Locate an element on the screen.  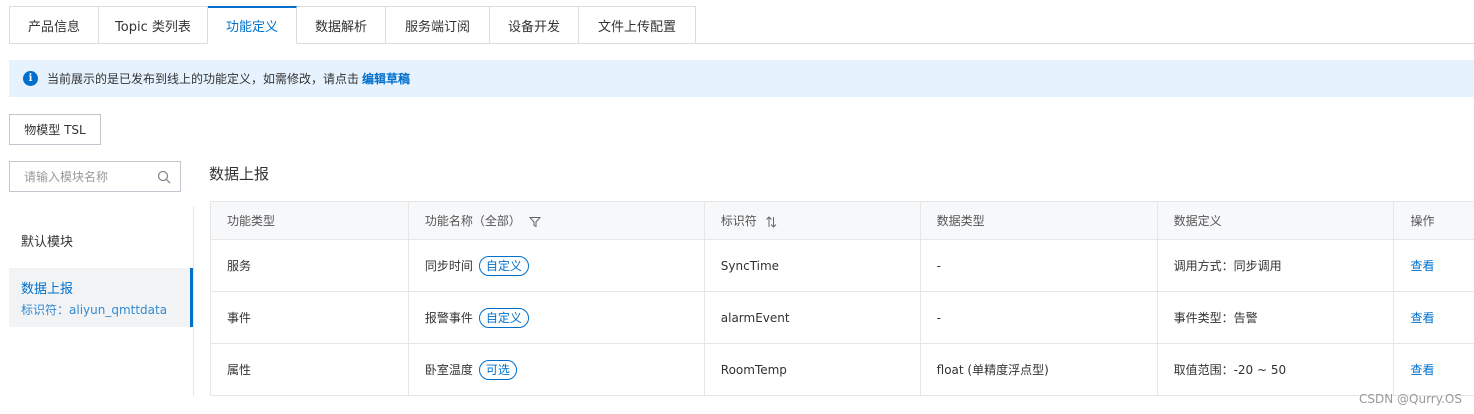
table-row: 事件 报警事件 自定义 alarmEvent - 事件类型：告警 查看 is located at coordinates (842, 317).